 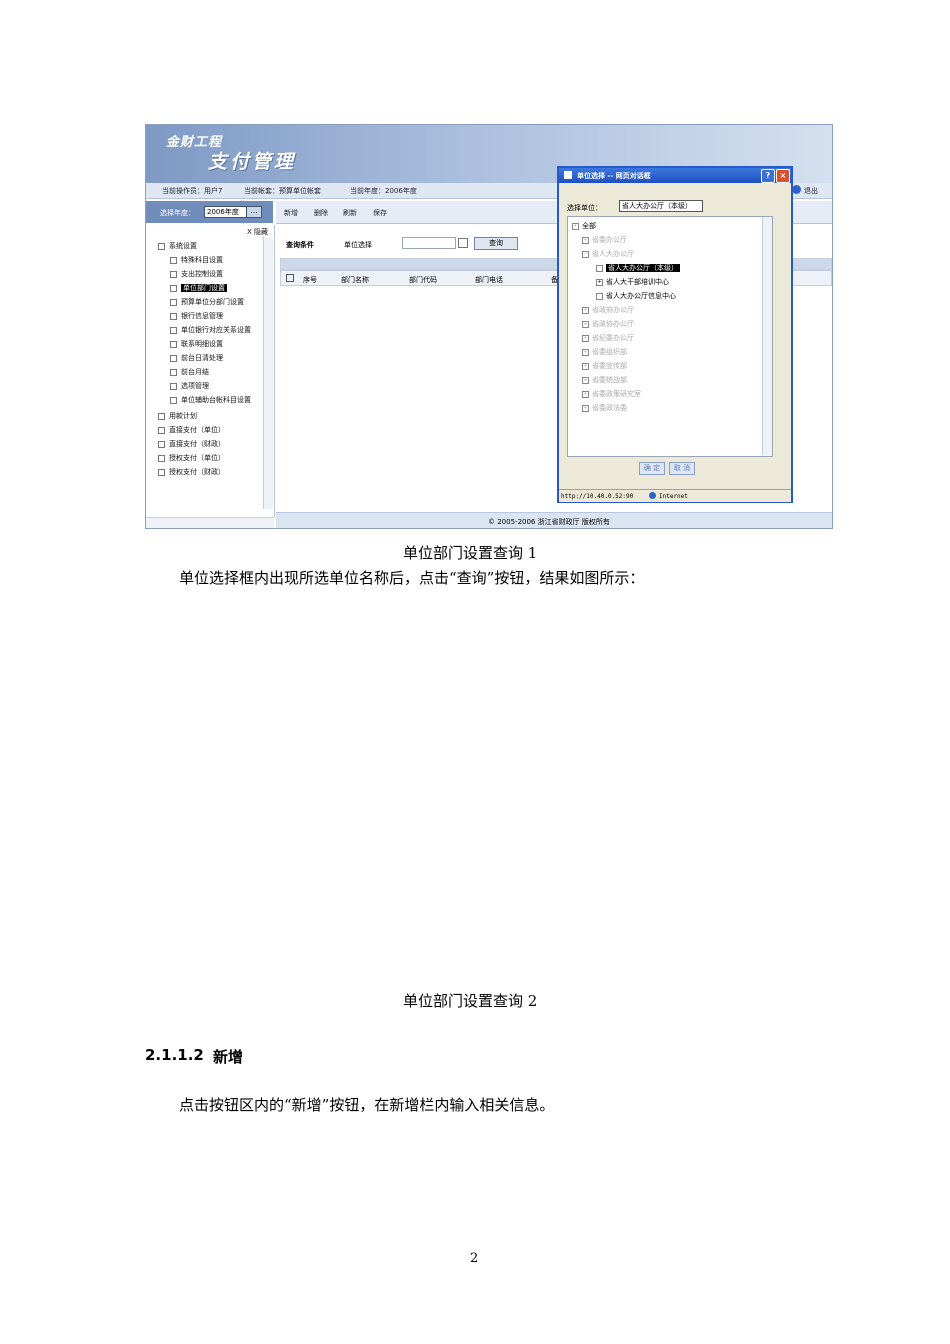 What do you see at coordinates (350, 213) in the screenshot?
I see `refresh-button: 刷新` at bounding box center [350, 213].